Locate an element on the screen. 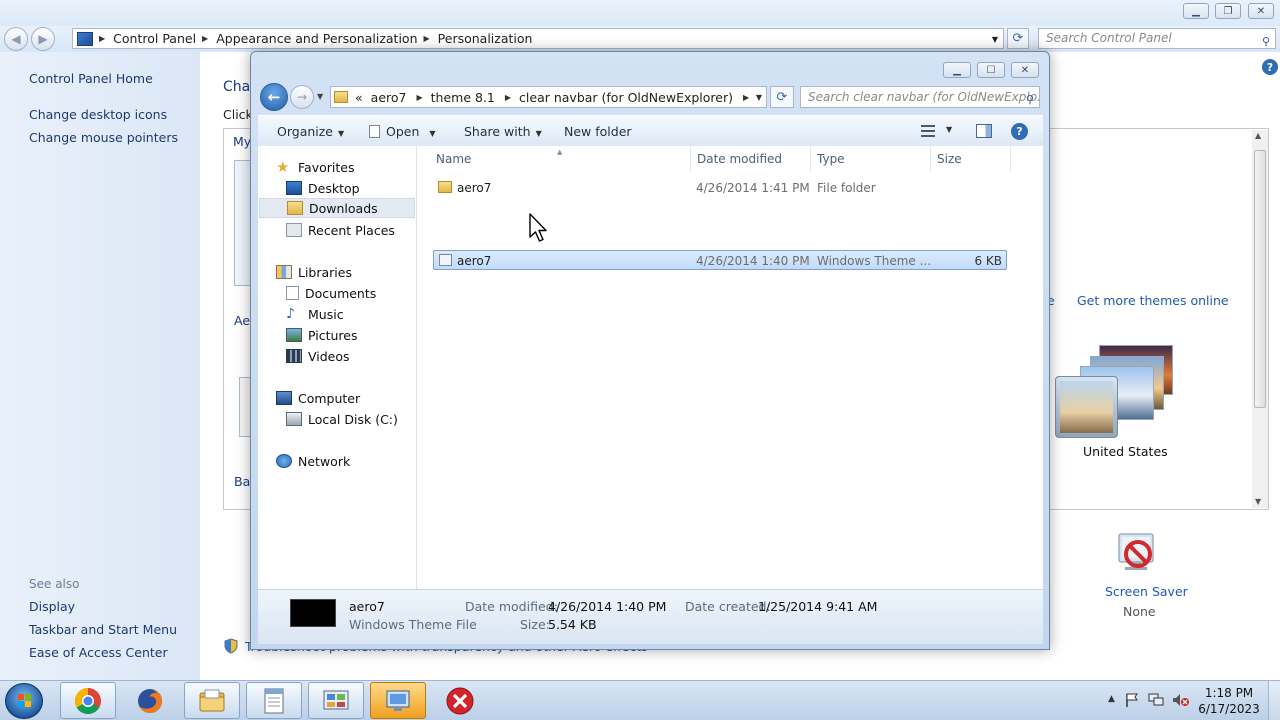 The image size is (1280, 720). breadcrumb-overflow: « is located at coordinates (359, 97).